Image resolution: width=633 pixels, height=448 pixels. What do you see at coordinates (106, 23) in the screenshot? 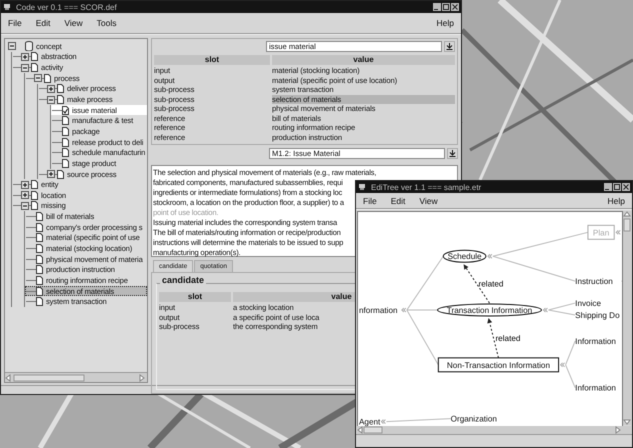
I see `menu-item: Tools` at bounding box center [106, 23].